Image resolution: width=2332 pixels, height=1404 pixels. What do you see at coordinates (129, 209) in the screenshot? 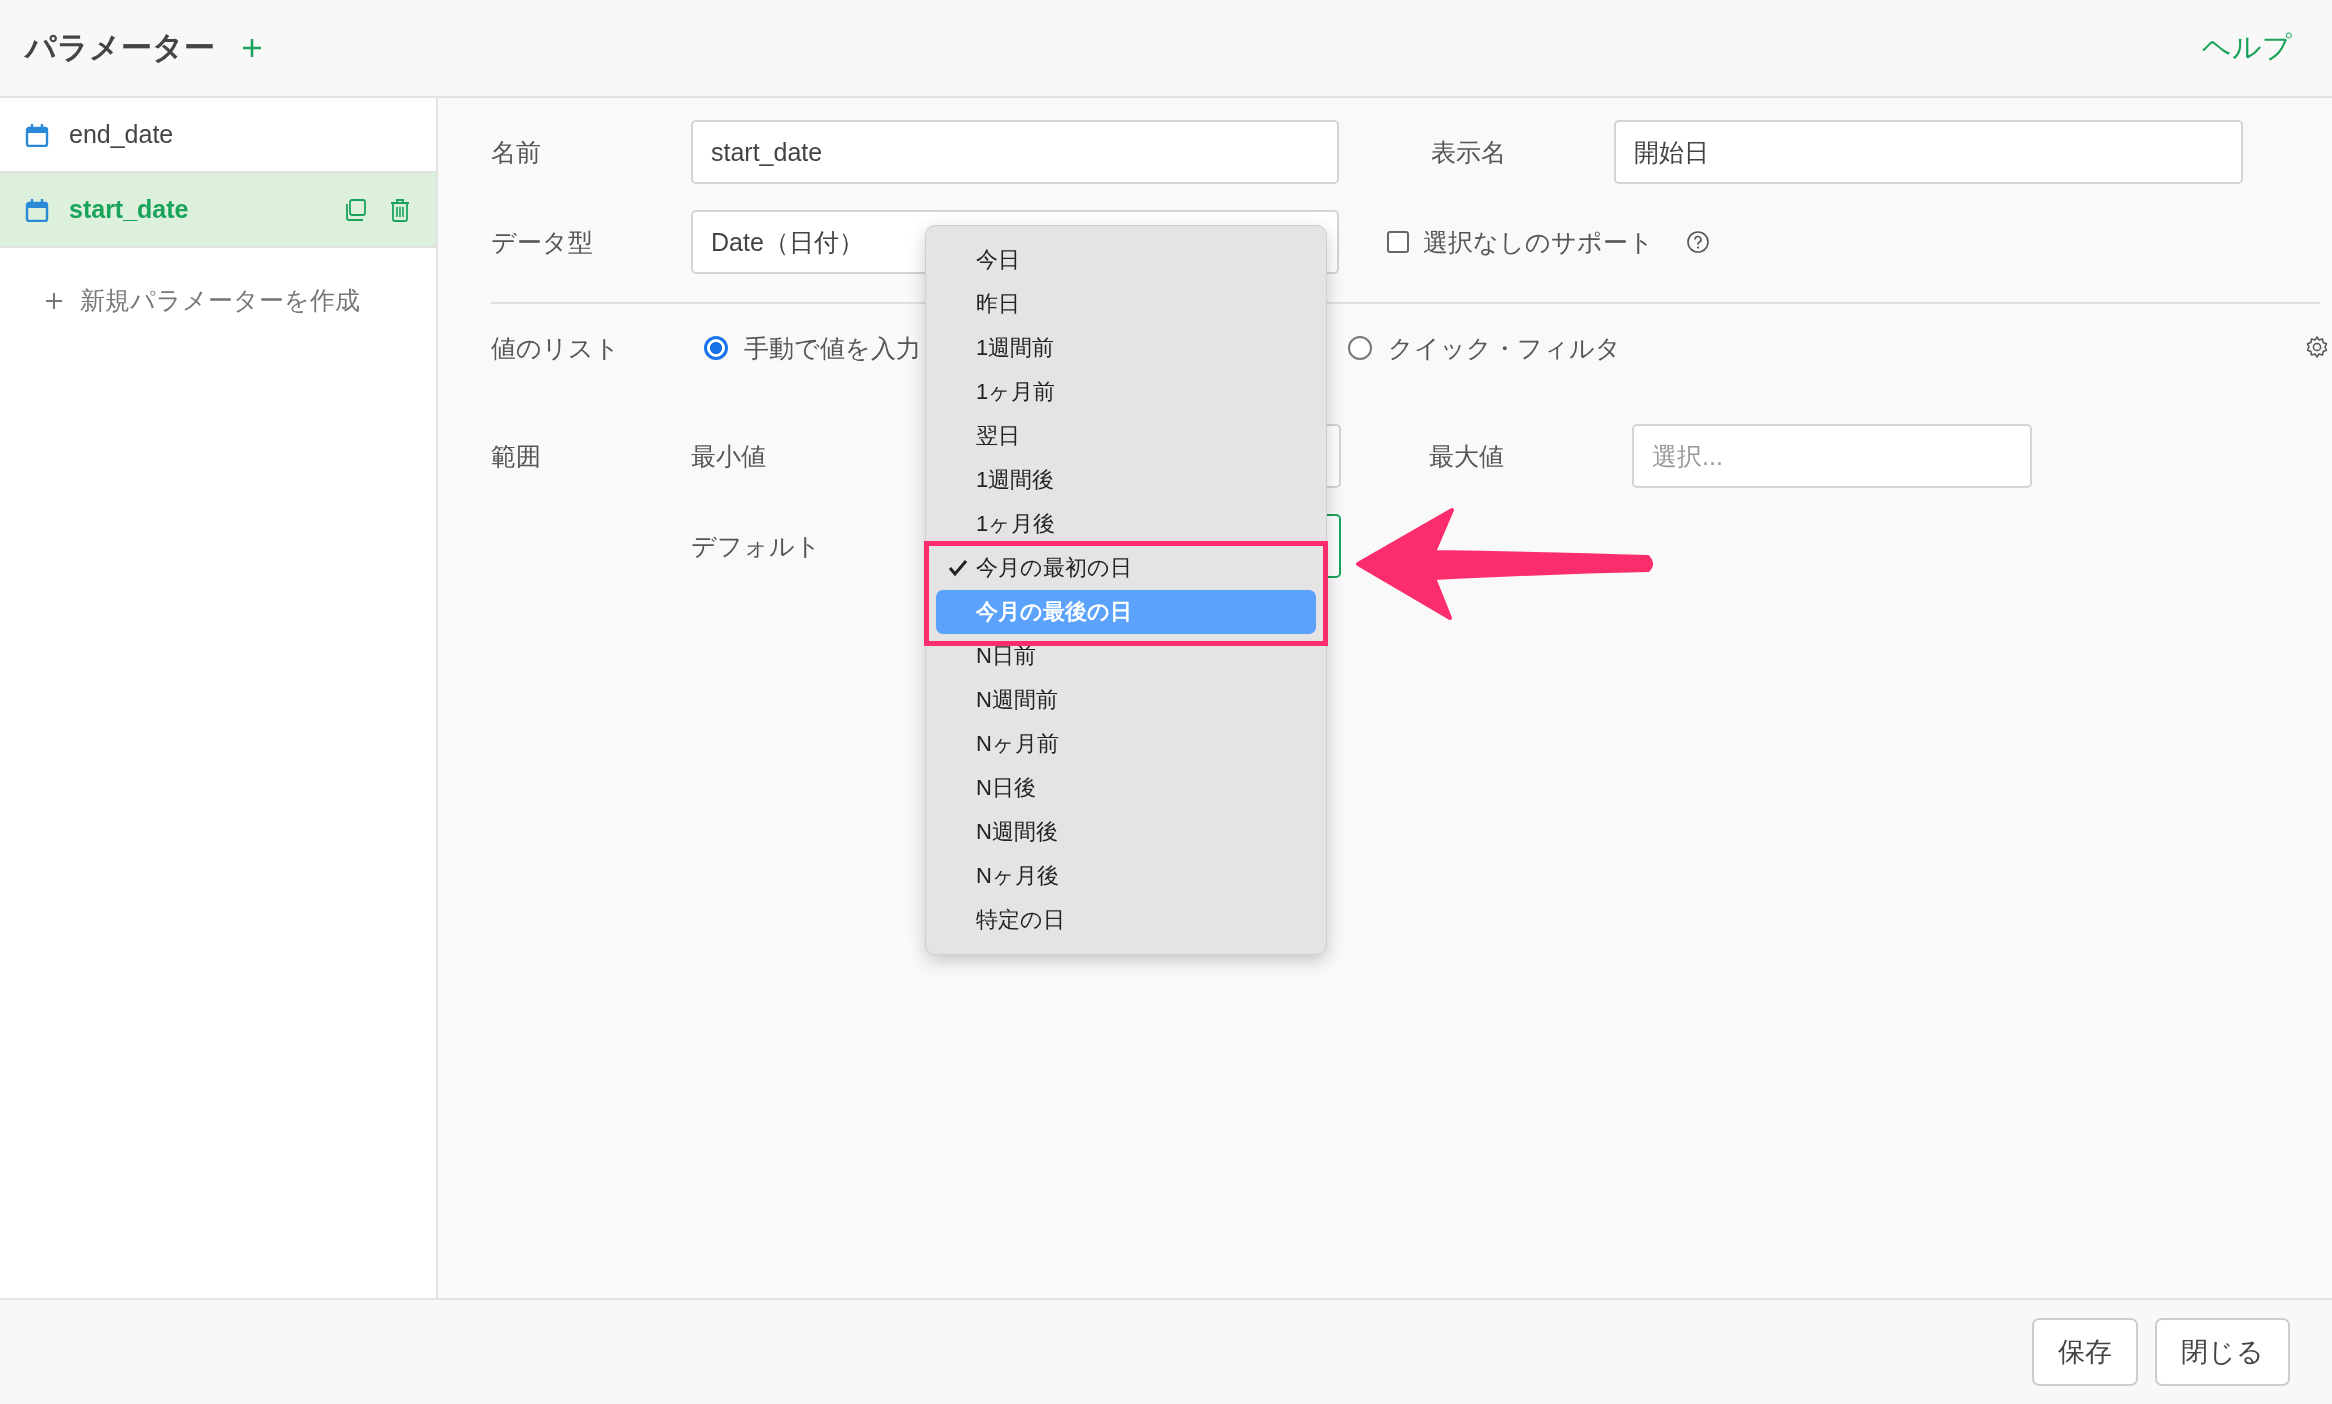
I see `parameter-name: start_date` at bounding box center [129, 209].